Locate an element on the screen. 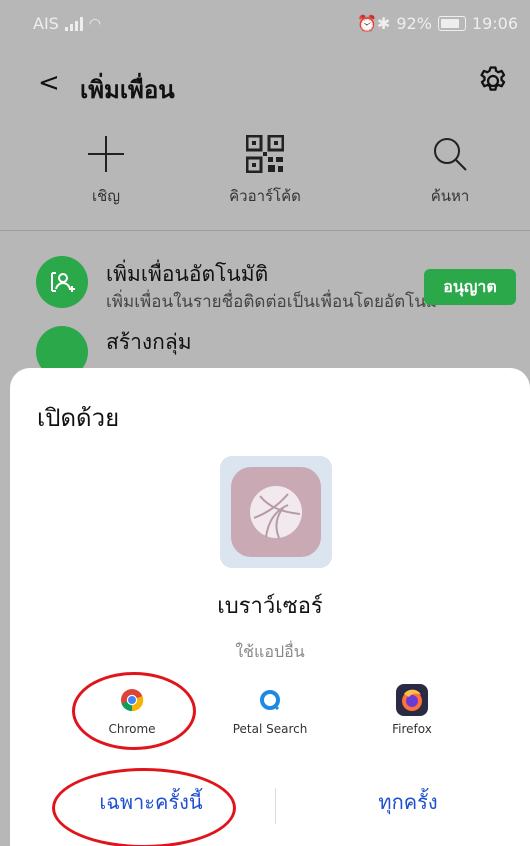 The image size is (530, 846). allow-button: อนุญาต is located at coordinates (470, 287).